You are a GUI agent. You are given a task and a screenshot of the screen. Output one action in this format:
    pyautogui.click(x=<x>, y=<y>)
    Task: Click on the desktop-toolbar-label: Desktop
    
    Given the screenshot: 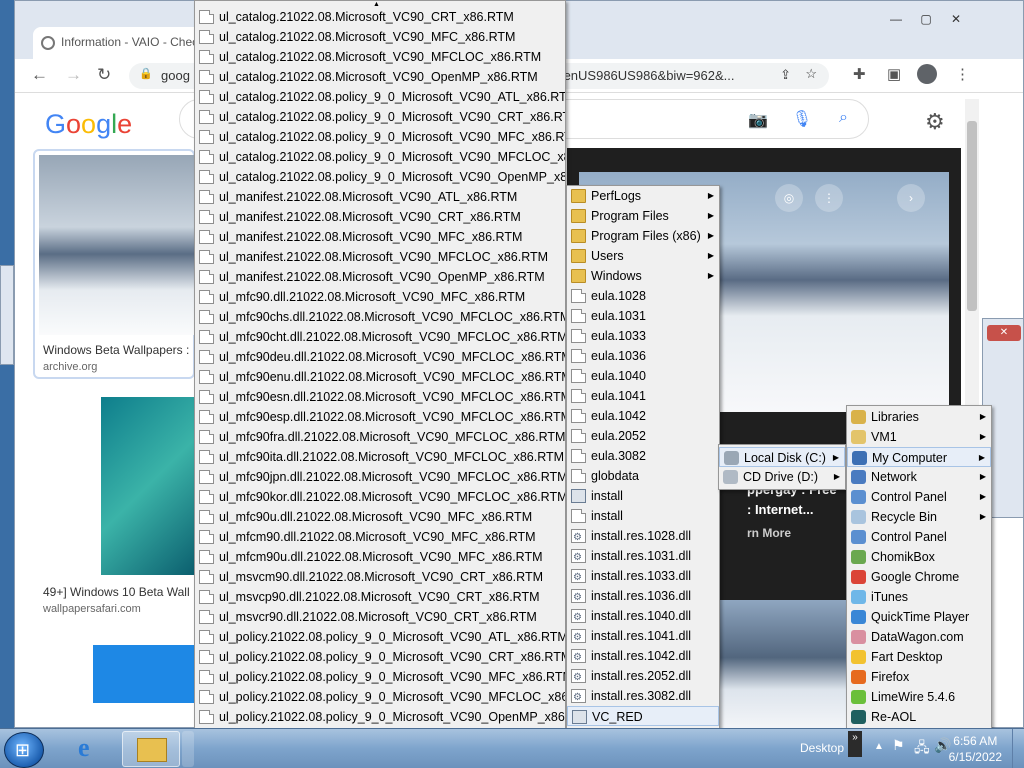 What is the action you would take?
    pyautogui.click(x=822, y=748)
    